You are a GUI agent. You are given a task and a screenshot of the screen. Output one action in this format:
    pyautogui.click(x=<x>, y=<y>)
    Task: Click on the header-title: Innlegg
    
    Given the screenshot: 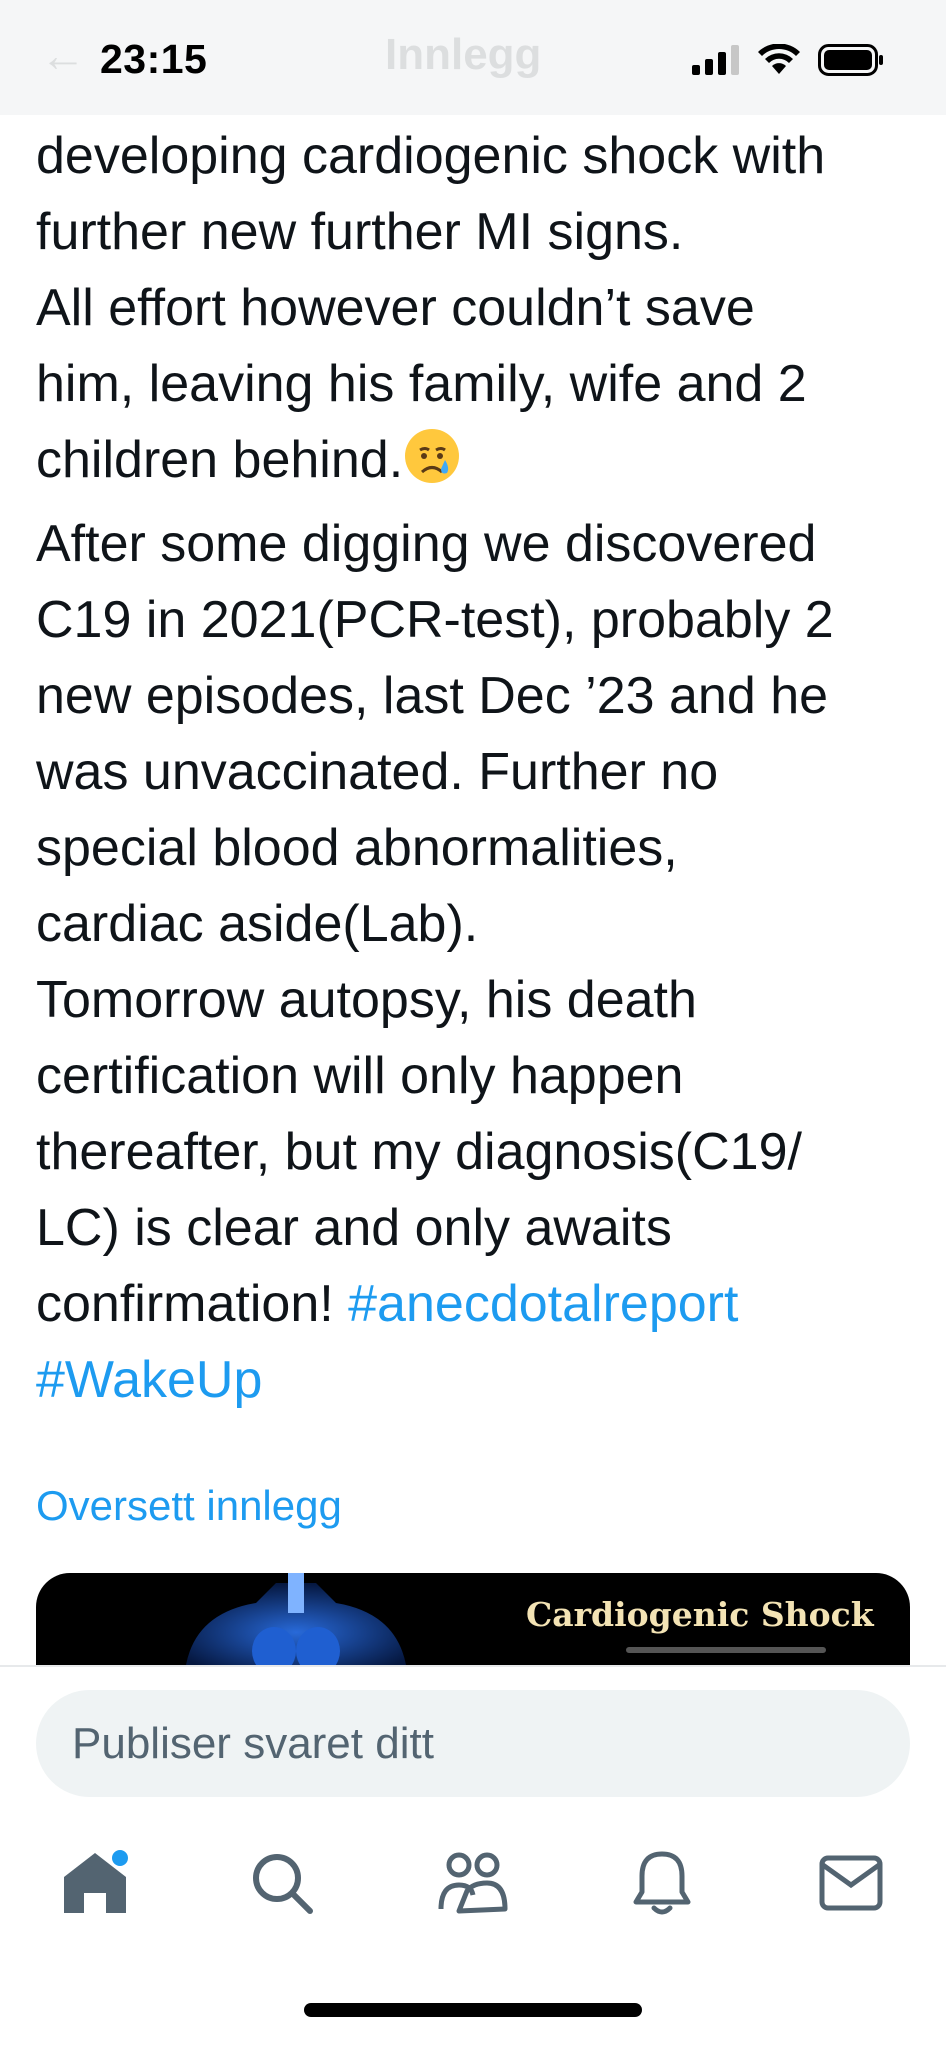 What is the action you would take?
    pyautogui.click(x=463, y=54)
    